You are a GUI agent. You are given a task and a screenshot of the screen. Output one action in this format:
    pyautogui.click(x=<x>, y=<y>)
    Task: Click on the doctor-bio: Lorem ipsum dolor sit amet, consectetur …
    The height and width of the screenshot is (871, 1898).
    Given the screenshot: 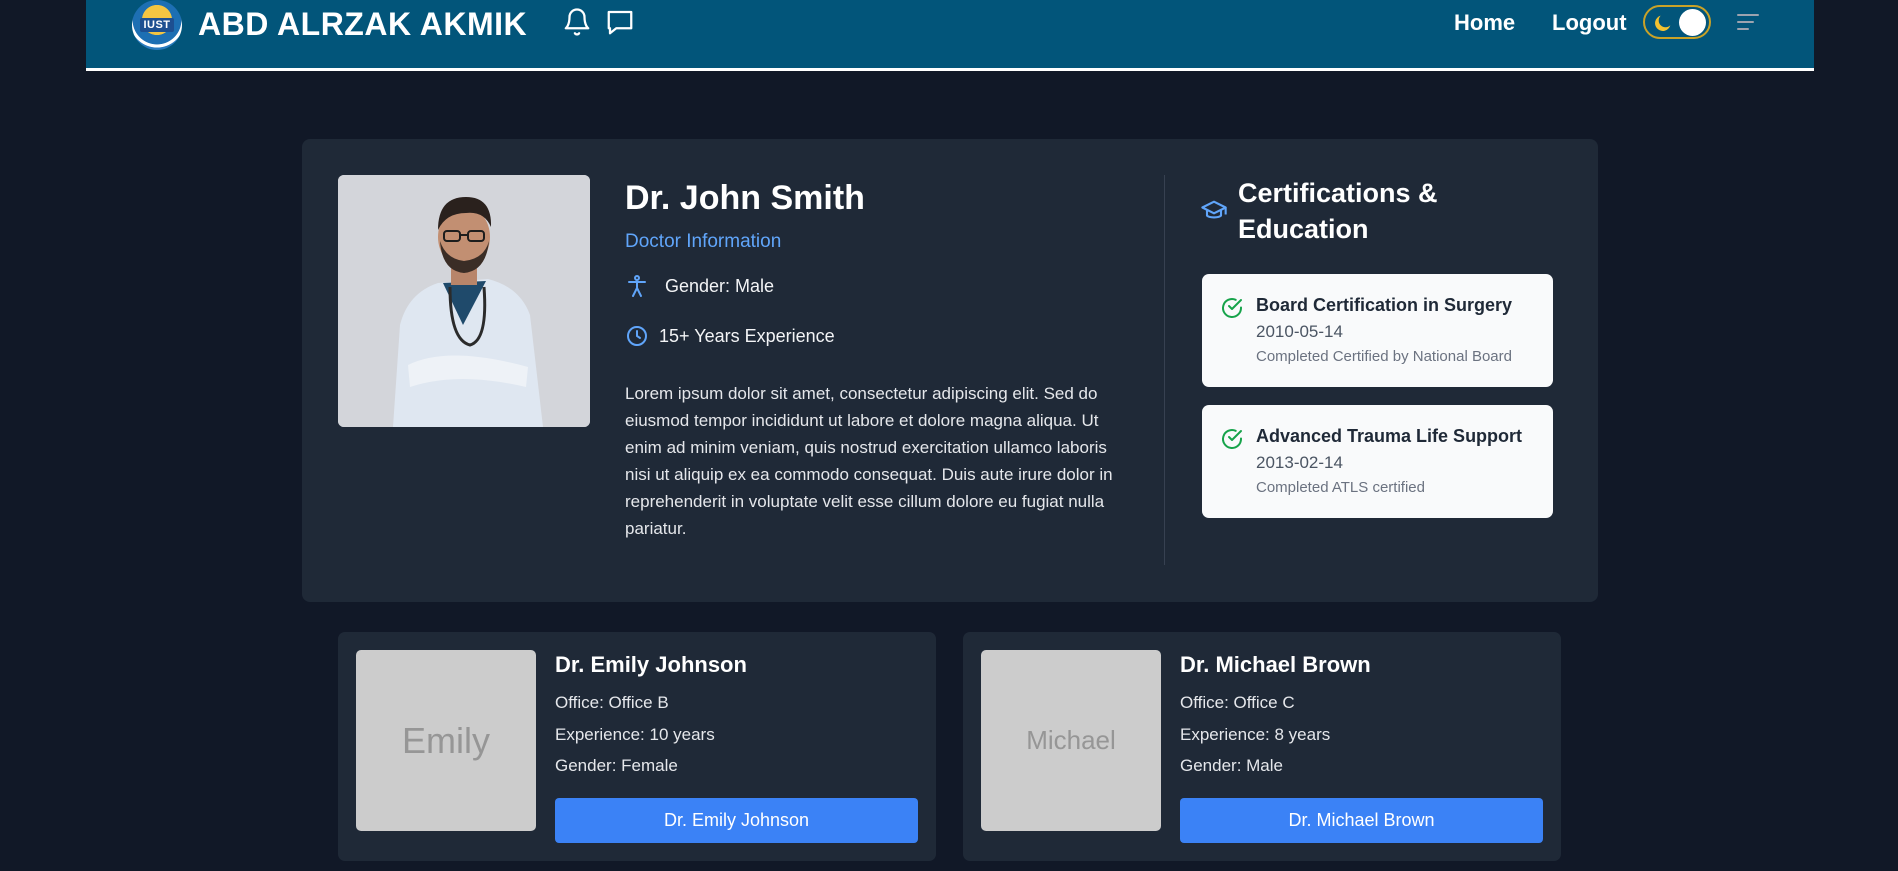 What is the action you would take?
    pyautogui.click(x=869, y=461)
    